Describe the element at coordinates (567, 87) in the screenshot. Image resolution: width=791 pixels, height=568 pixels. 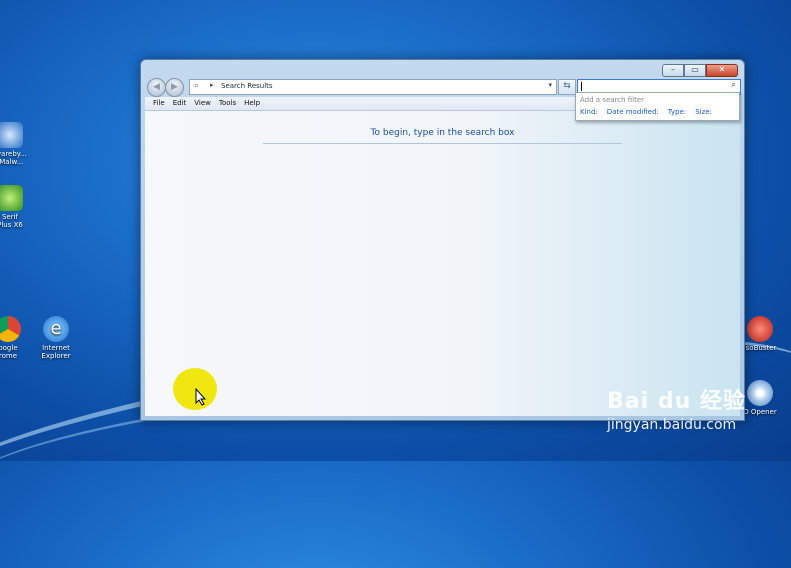
I see `refresh-button: ⇆` at that location.